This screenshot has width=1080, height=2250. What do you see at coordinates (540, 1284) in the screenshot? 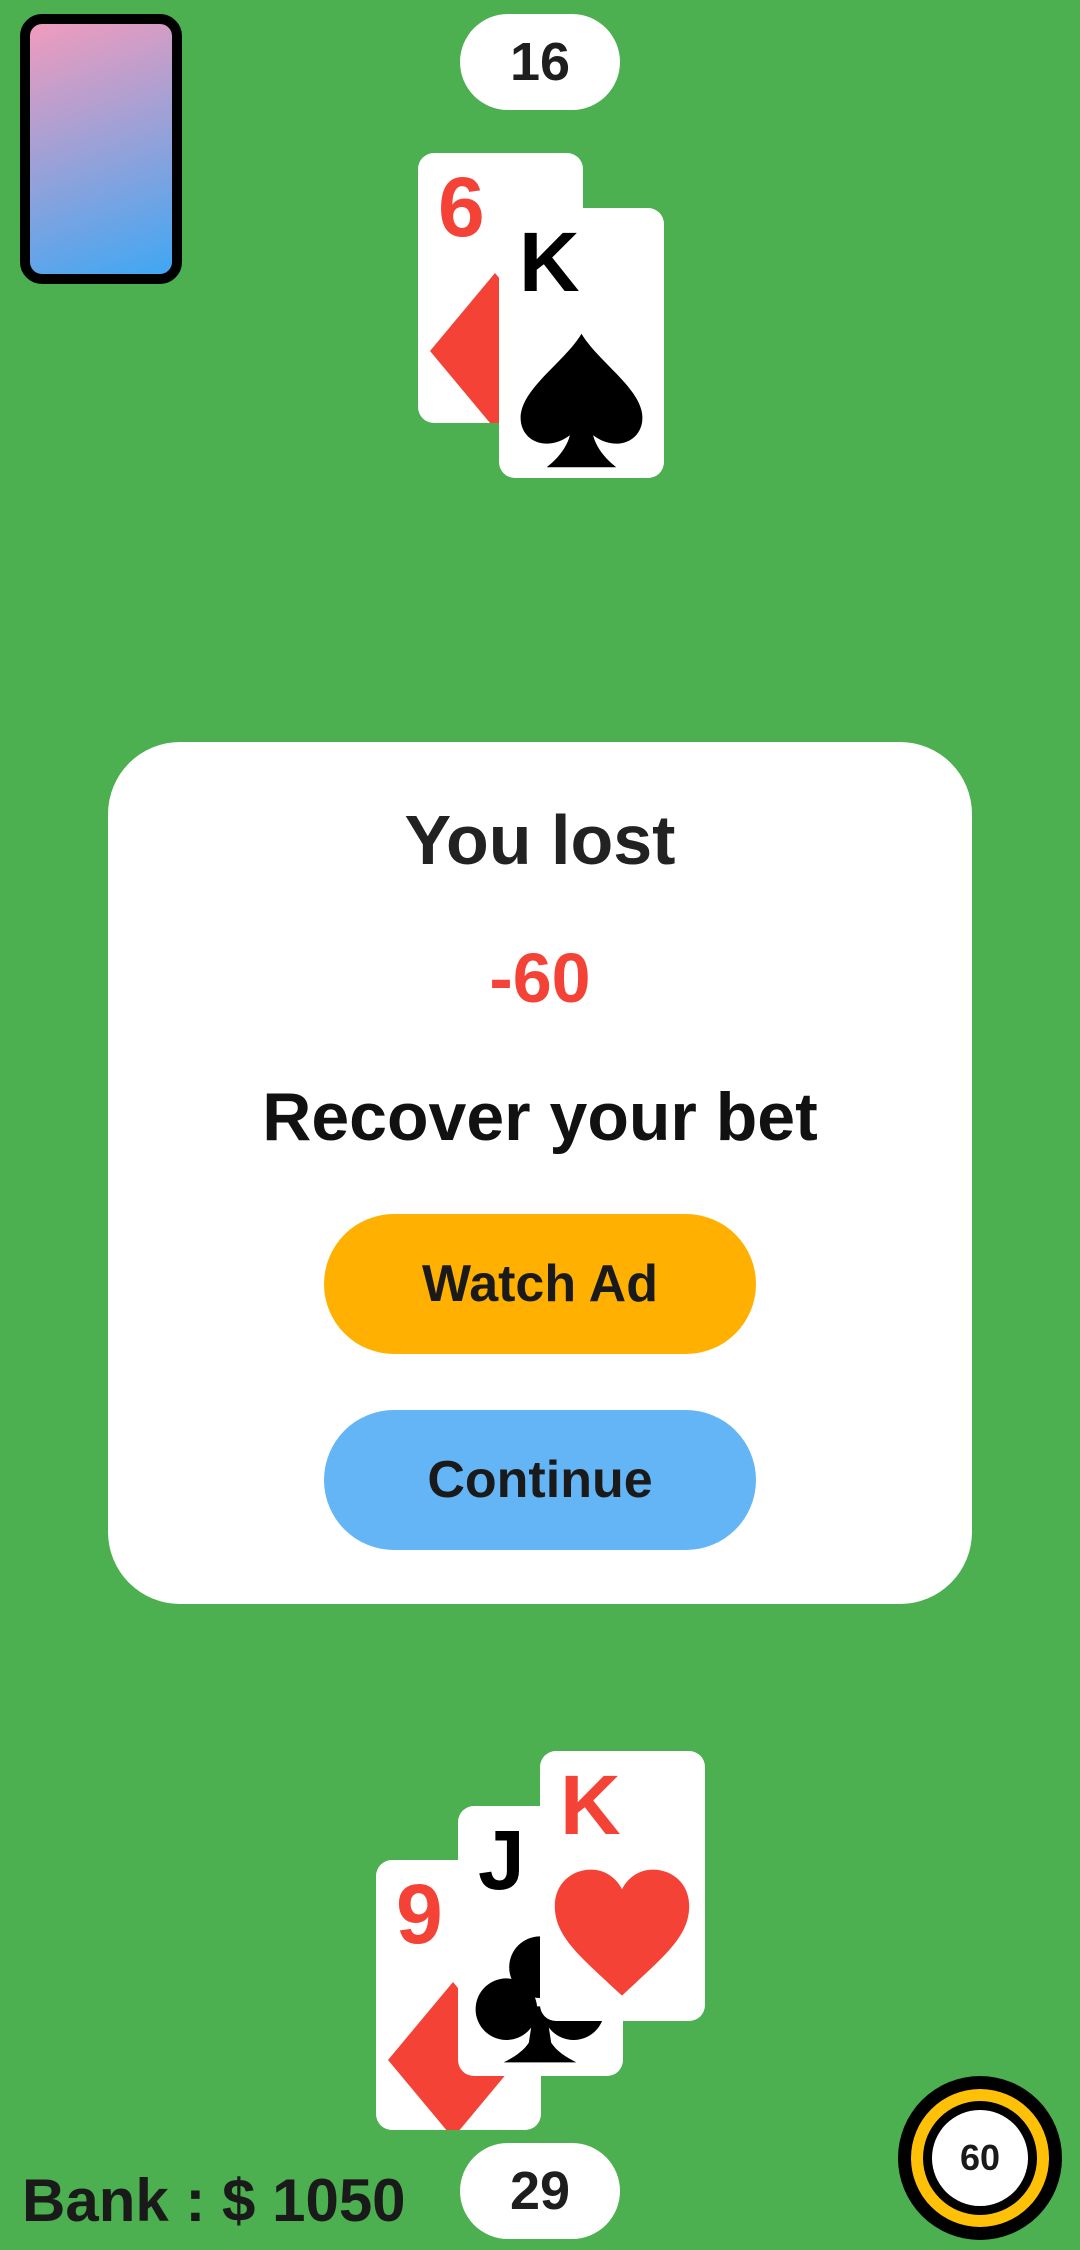
I see `watch-ad-button: Watch Ad` at bounding box center [540, 1284].